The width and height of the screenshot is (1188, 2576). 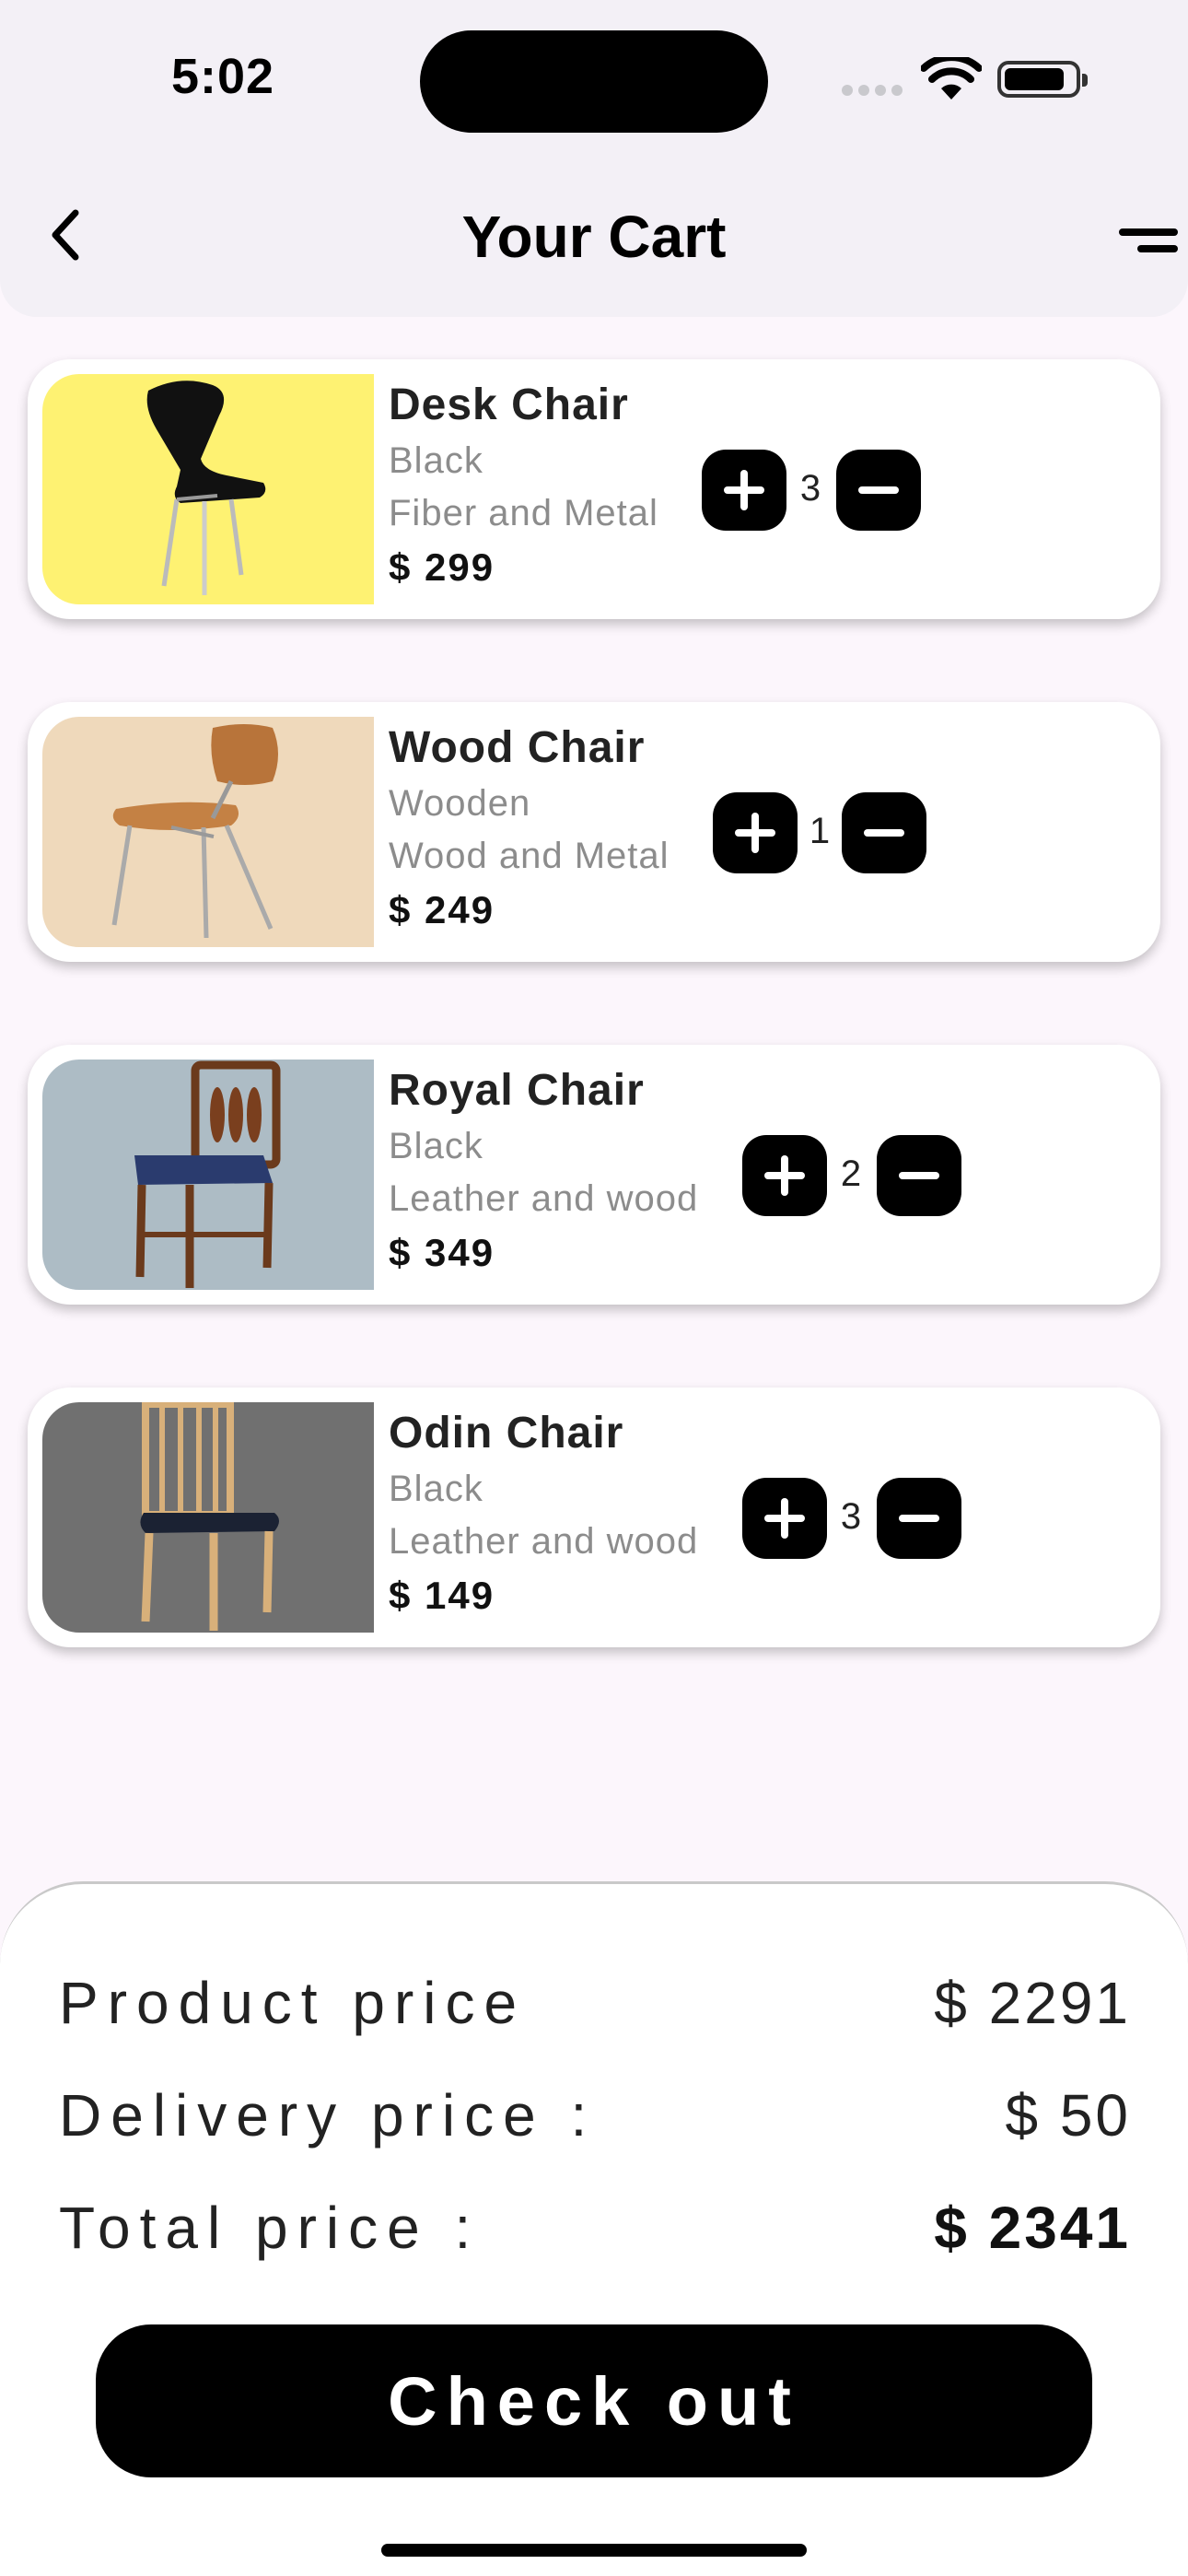 What do you see at coordinates (951, 78) in the screenshot?
I see `wifi-icon` at bounding box center [951, 78].